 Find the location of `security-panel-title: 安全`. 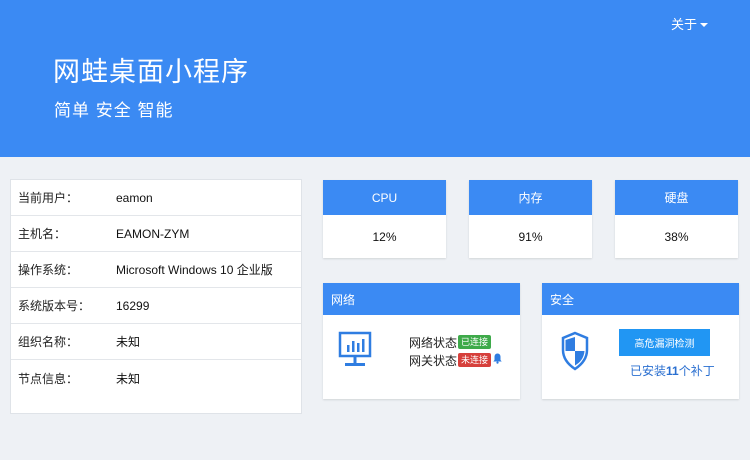

security-panel-title: 安全 is located at coordinates (640, 299).